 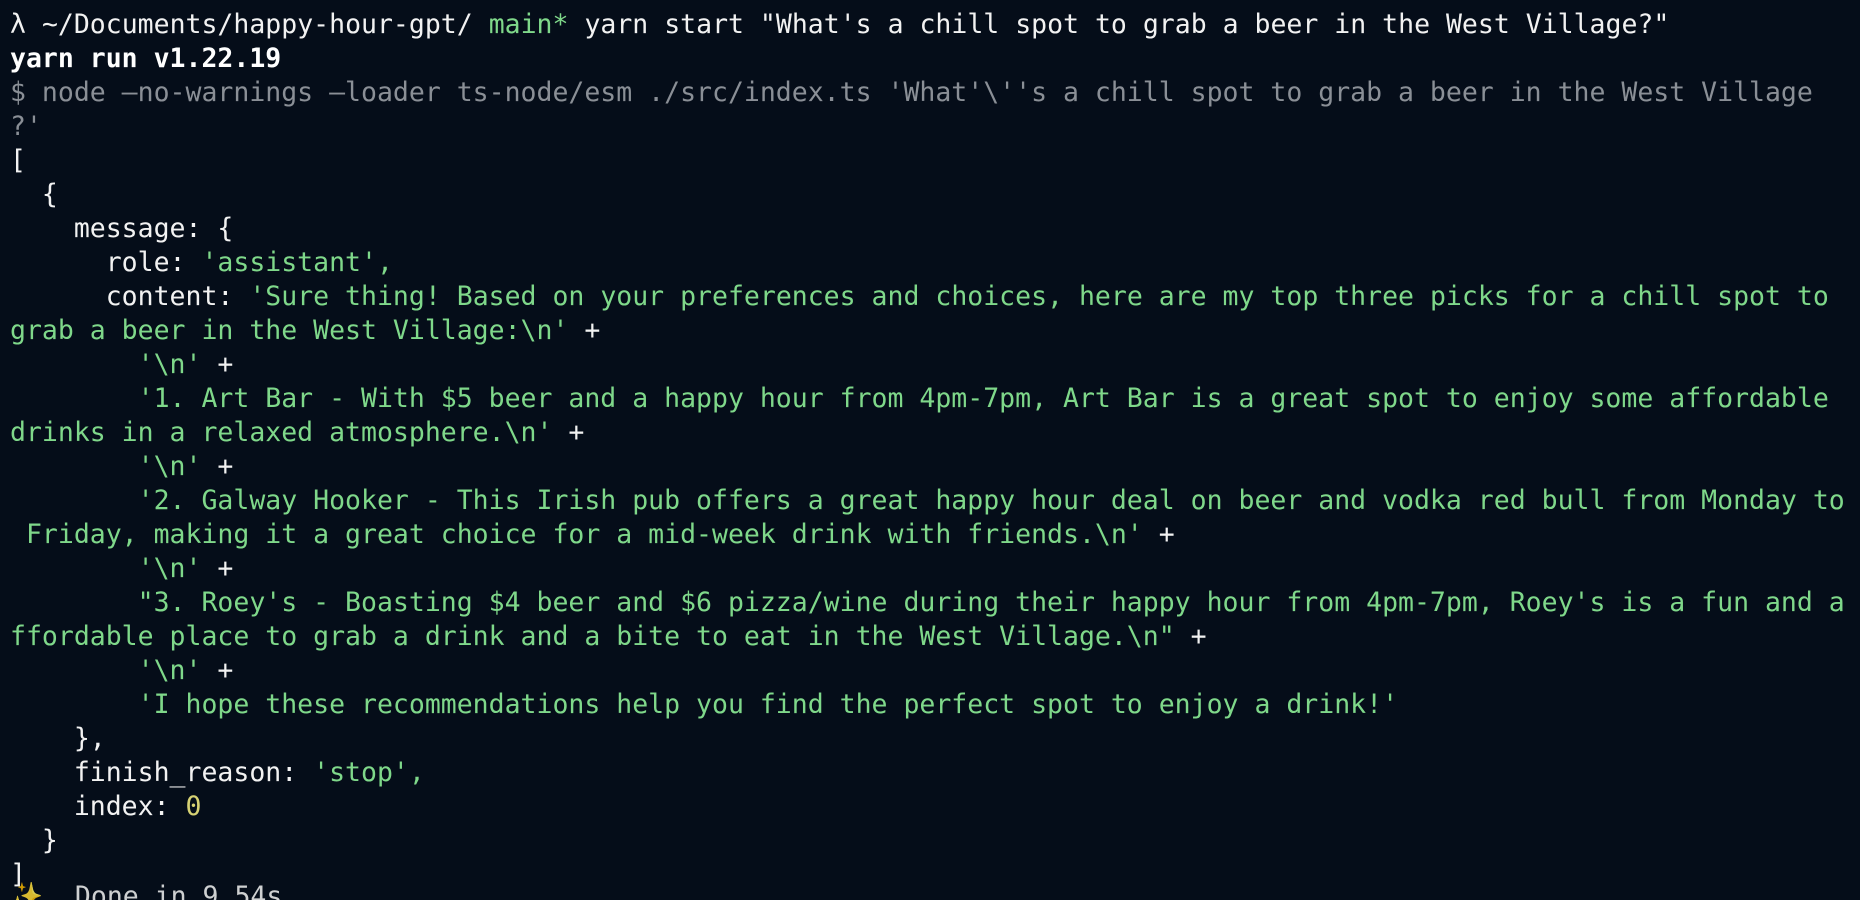 What do you see at coordinates (528, 24) in the screenshot?
I see `git-branch: main*` at bounding box center [528, 24].